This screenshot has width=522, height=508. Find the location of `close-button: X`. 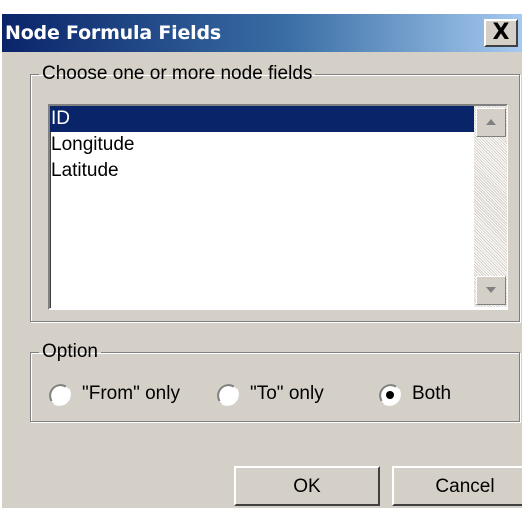

close-button: X is located at coordinates (501, 33).